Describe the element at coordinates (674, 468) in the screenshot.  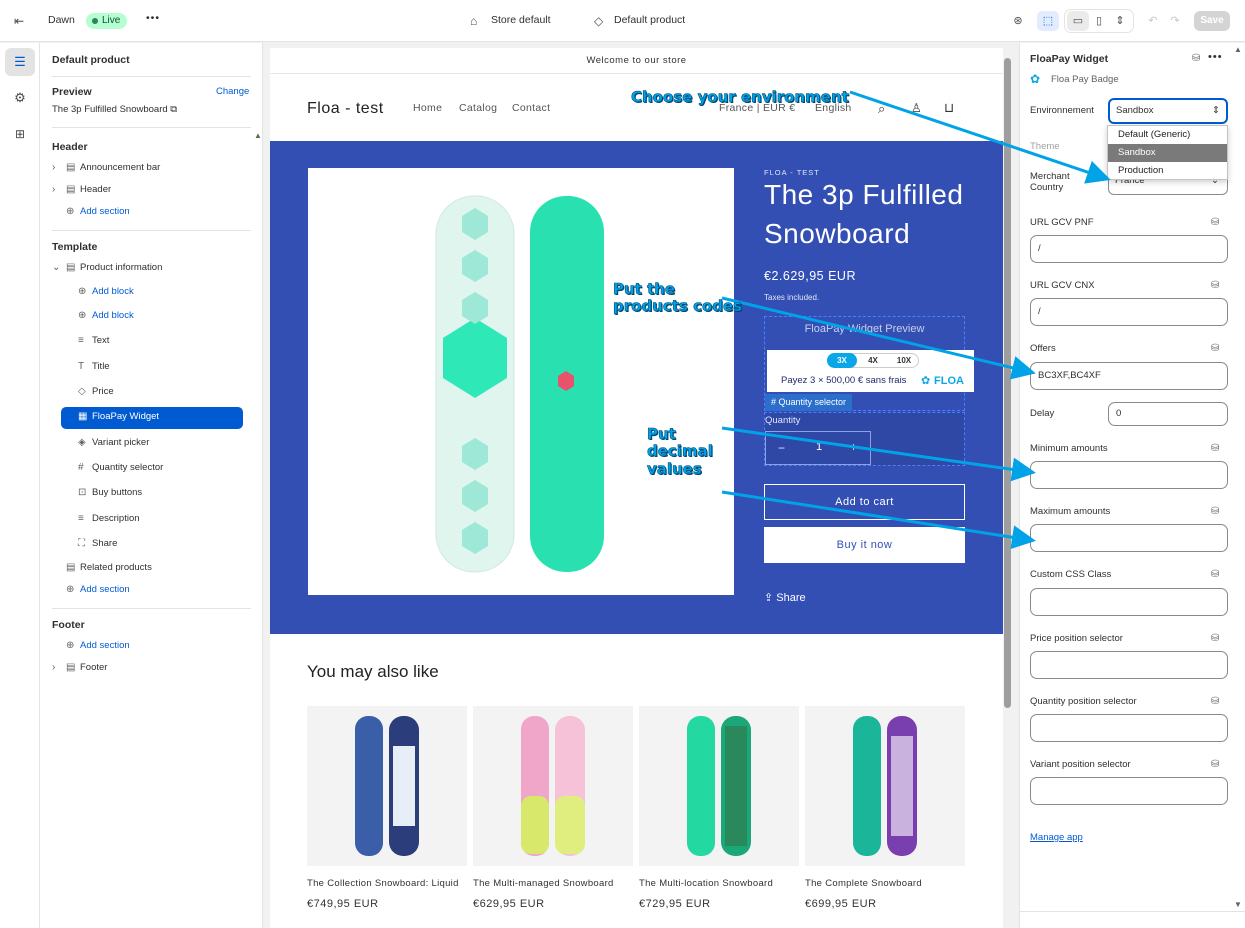
I see `annotation-decimal-line3: values` at that location.